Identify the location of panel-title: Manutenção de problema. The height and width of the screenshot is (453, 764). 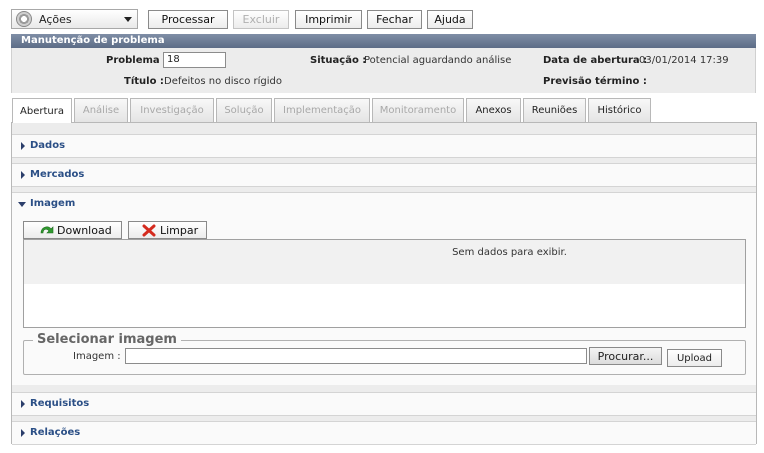
(383, 41).